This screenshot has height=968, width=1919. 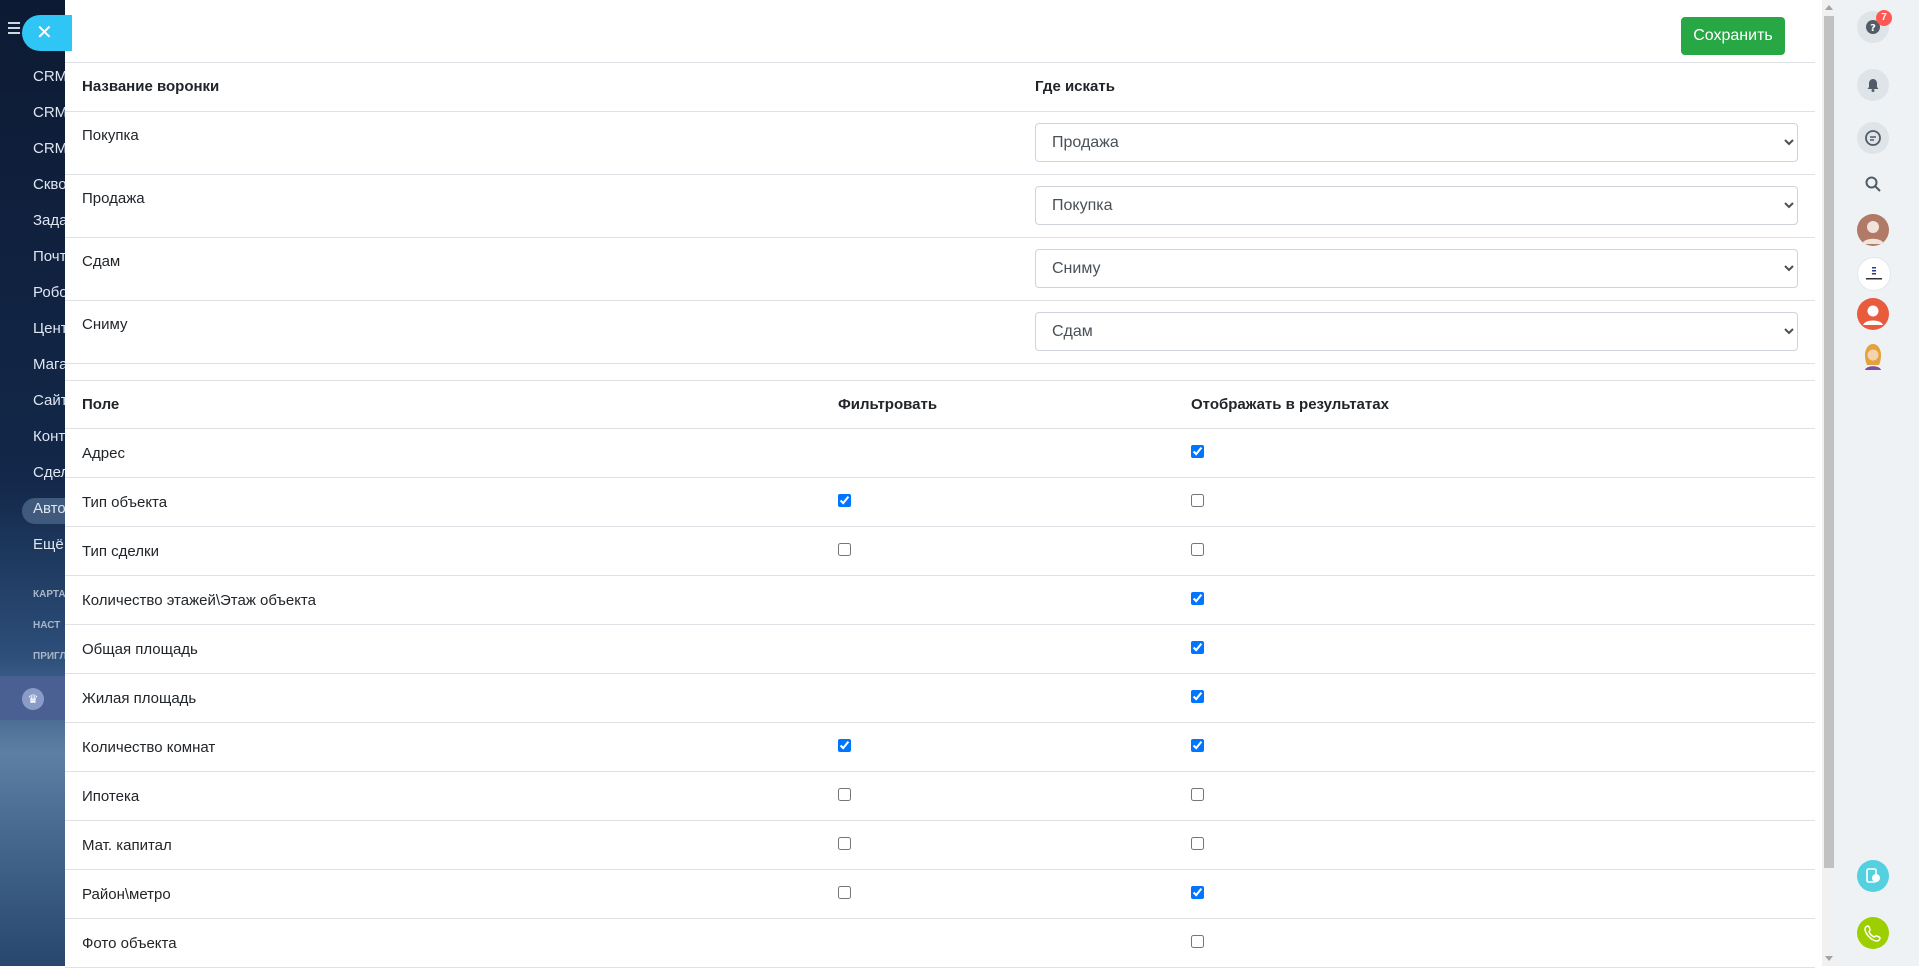 What do you see at coordinates (50, 184) in the screenshot?
I see `sidebar-item: Скво` at bounding box center [50, 184].